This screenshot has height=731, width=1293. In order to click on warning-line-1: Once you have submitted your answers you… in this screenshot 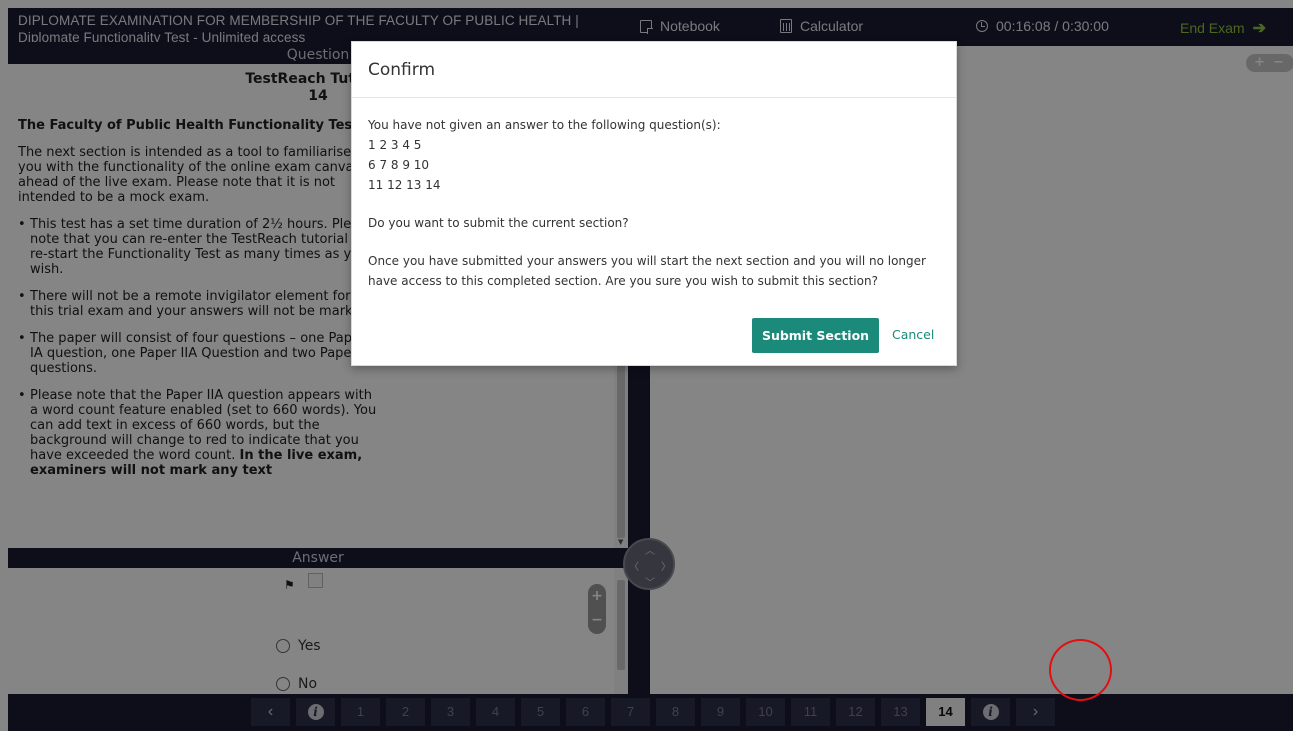, I will do `click(647, 261)`.